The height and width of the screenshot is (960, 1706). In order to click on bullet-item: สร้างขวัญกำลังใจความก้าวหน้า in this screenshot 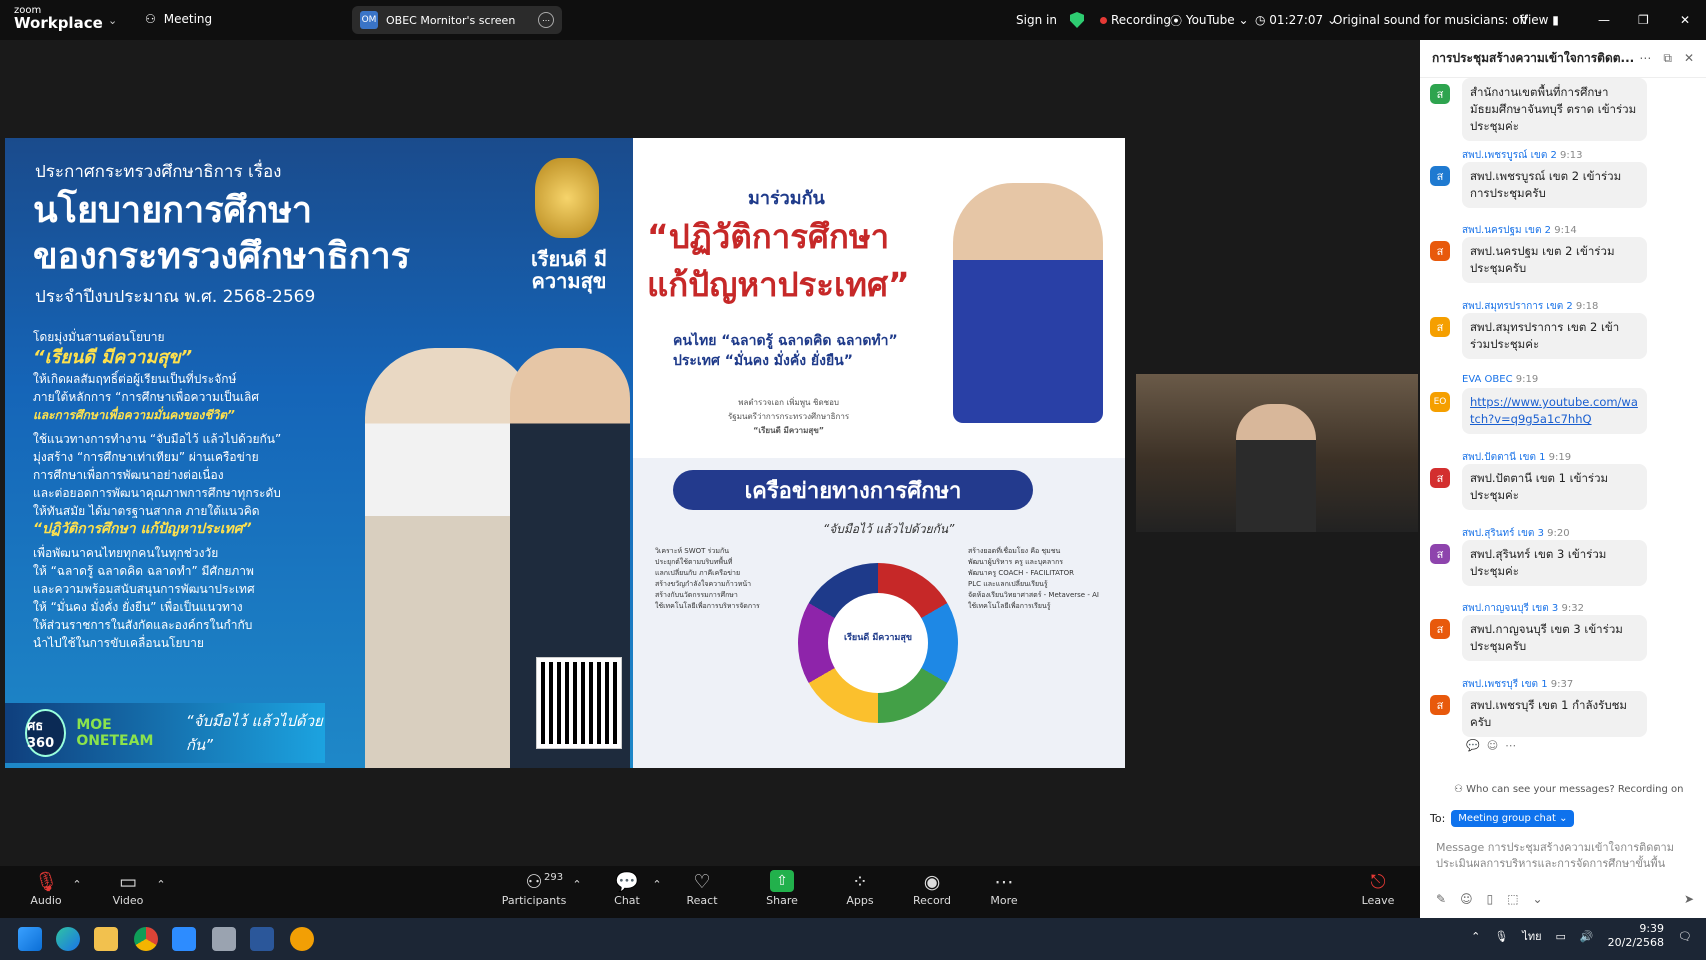, I will do `click(703, 584)`.